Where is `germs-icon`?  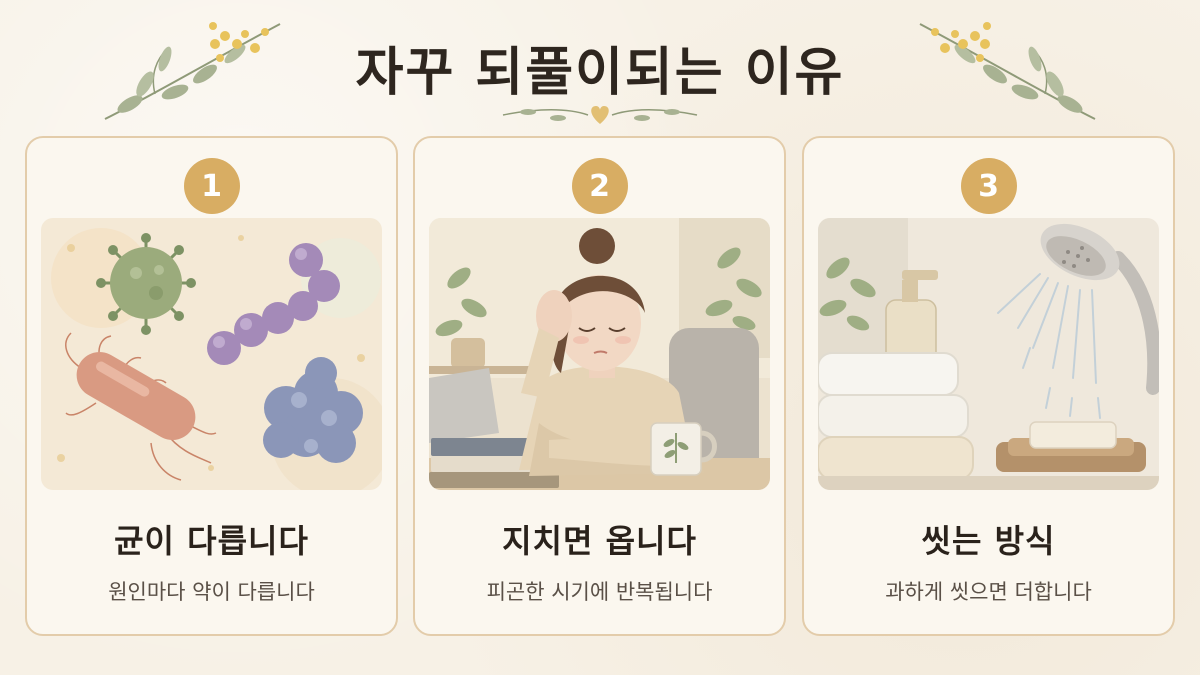
germs-icon is located at coordinates (211, 354).